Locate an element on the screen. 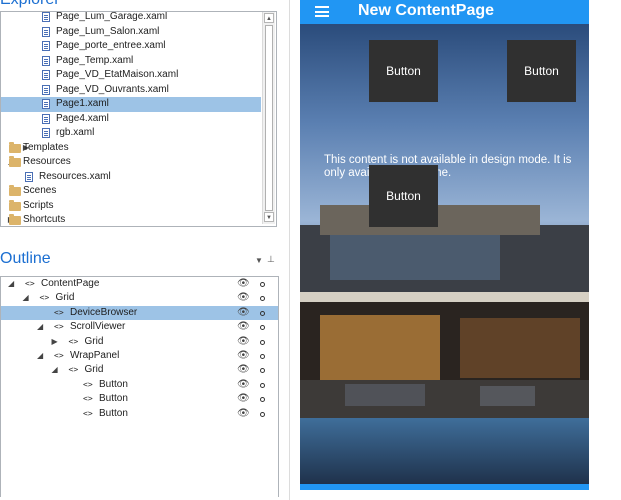  outline-item: ▶ <> Grid 👁 is located at coordinates (139, 342).